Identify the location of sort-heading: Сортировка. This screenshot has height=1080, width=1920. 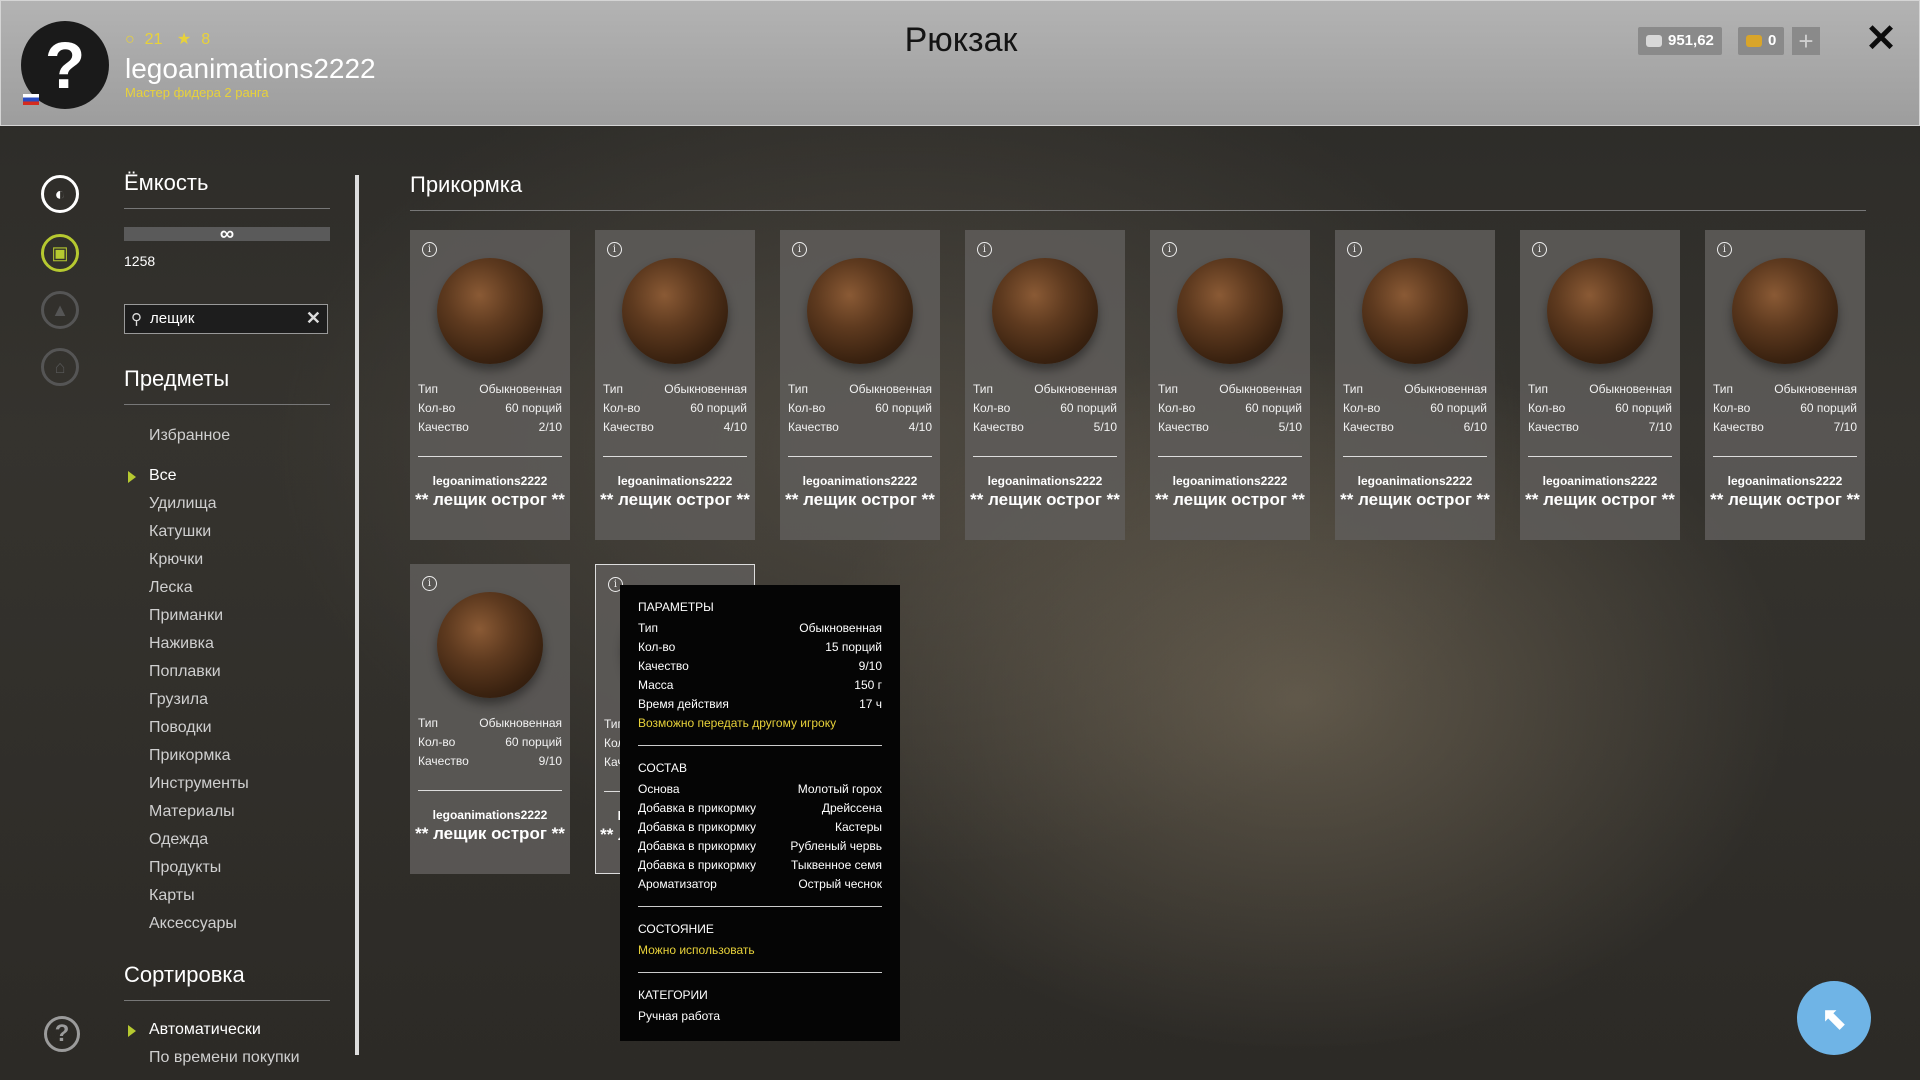
(227, 981).